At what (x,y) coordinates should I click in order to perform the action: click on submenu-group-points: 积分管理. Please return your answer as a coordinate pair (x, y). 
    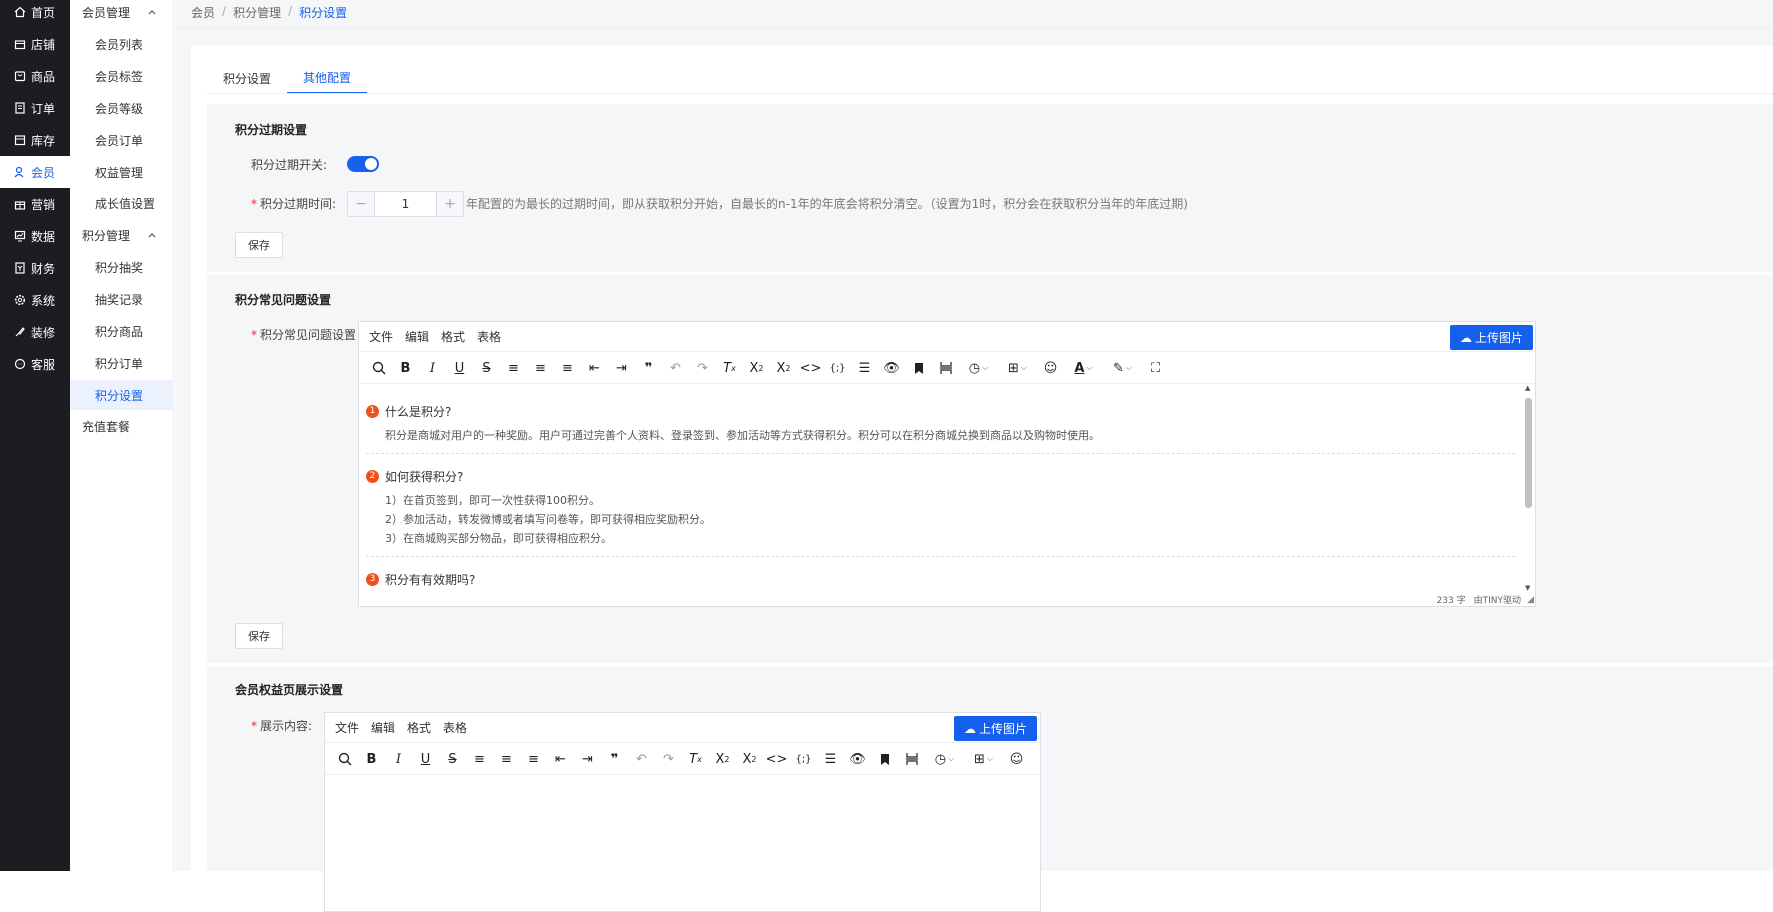
    Looking at the image, I should click on (122, 235).